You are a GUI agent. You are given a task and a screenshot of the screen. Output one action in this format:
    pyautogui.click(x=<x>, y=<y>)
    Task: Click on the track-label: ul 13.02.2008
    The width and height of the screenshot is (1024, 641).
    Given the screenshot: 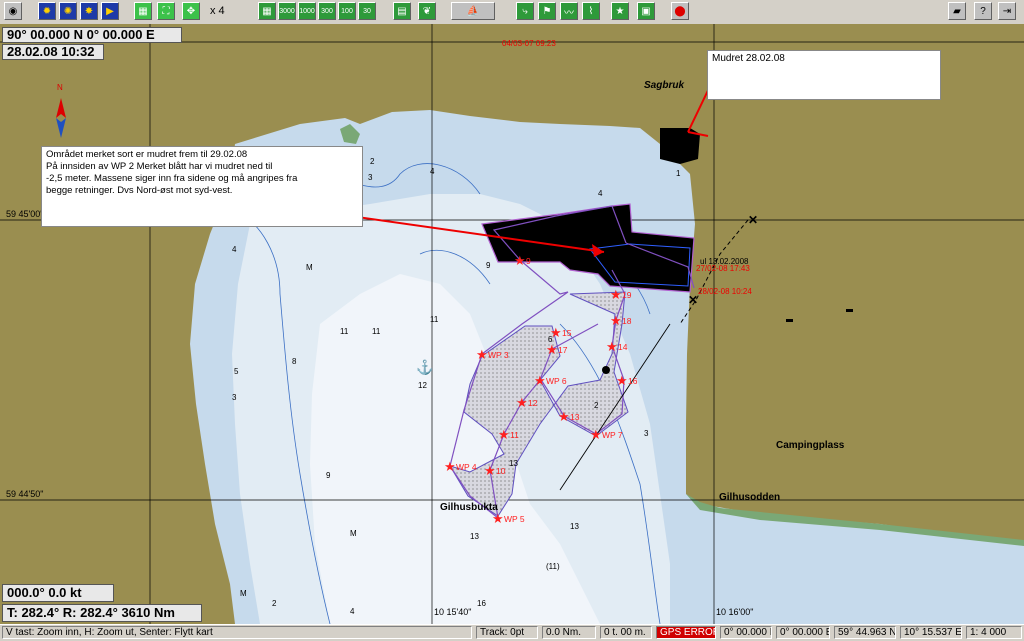 What is the action you would take?
    pyautogui.click(x=724, y=261)
    